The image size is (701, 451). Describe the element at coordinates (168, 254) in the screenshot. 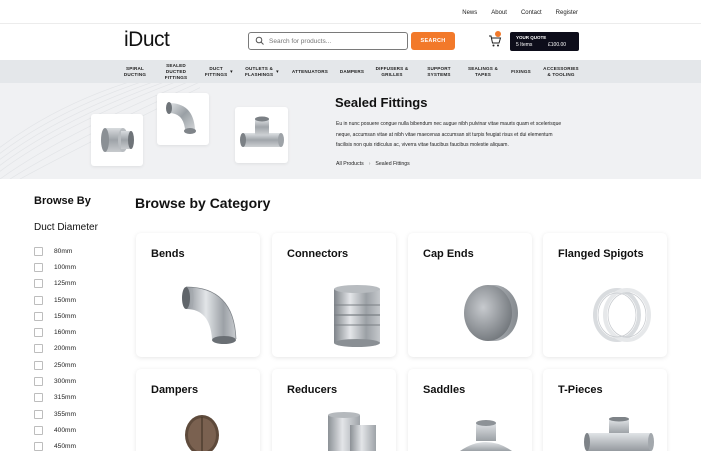

I see `category-name: Bends` at that location.